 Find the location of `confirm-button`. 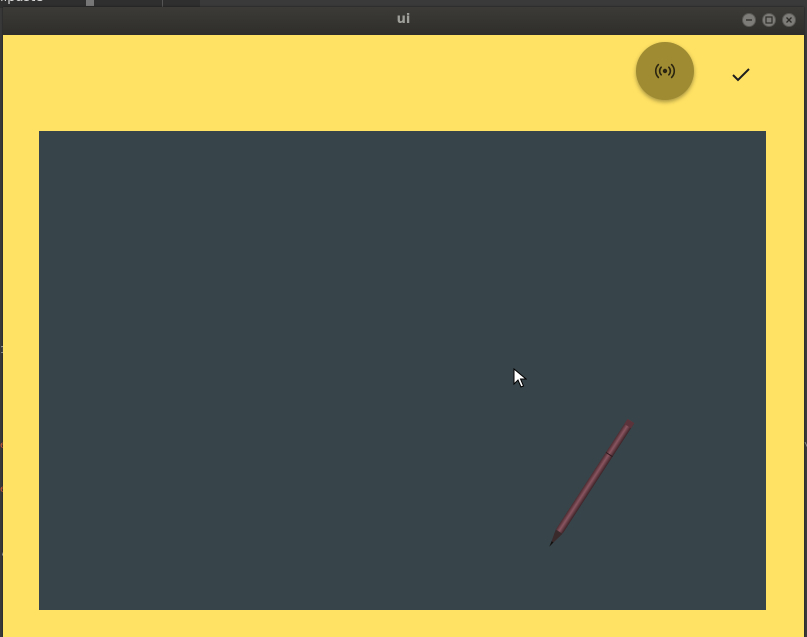

confirm-button is located at coordinates (741, 75).